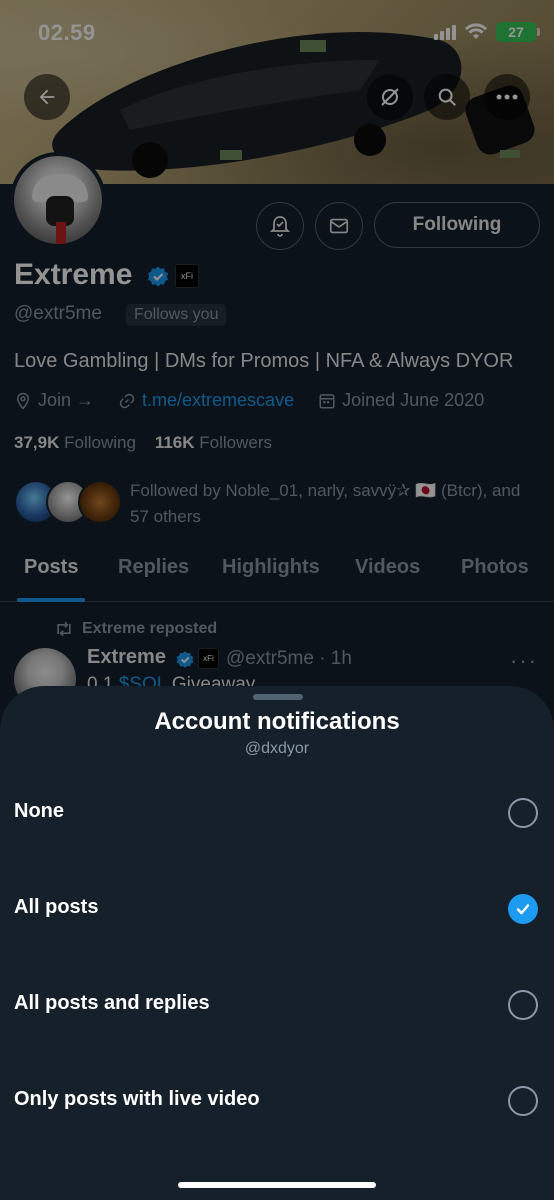 The image size is (554, 1200). What do you see at coordinates (277, 814) in the screenshot?
I see `option-none: None` at bounding box center [277, 814].